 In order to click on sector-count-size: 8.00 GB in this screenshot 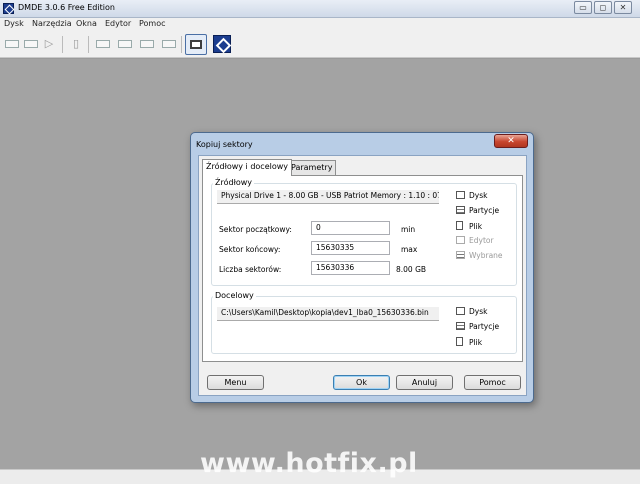, I will do `click(411, 269)`.